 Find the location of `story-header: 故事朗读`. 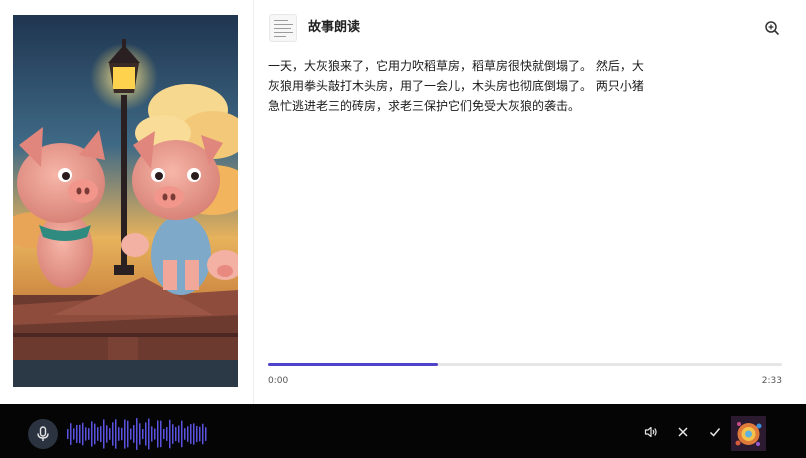

story-header: 故事朗读 is located at coordinates (526, 28).